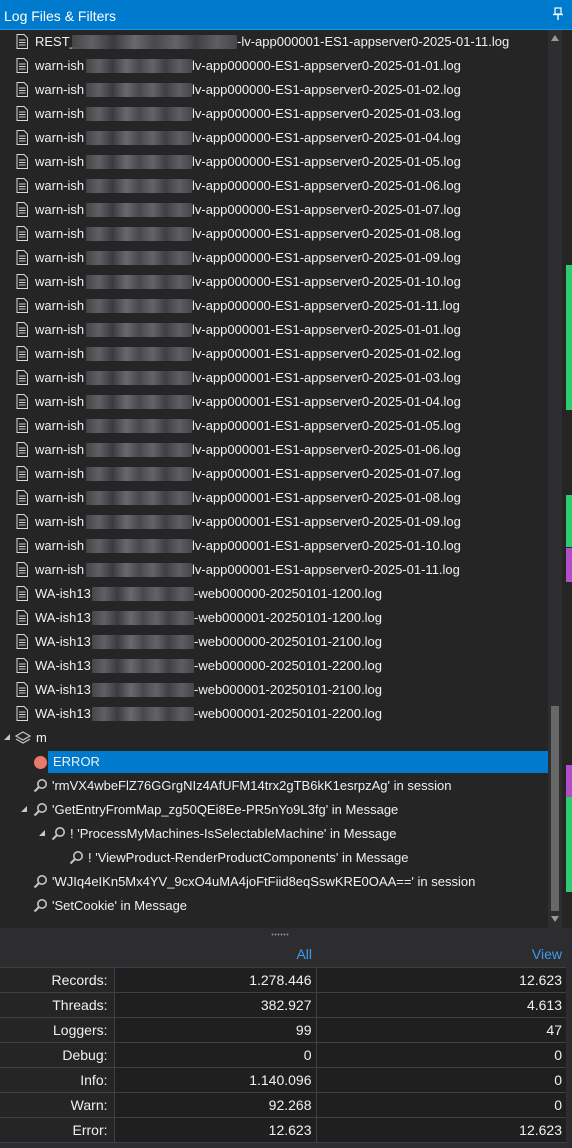  Describe the element at coordinates (57, 1080) in the screenshot. I see `stat-label: Info:` at that location.